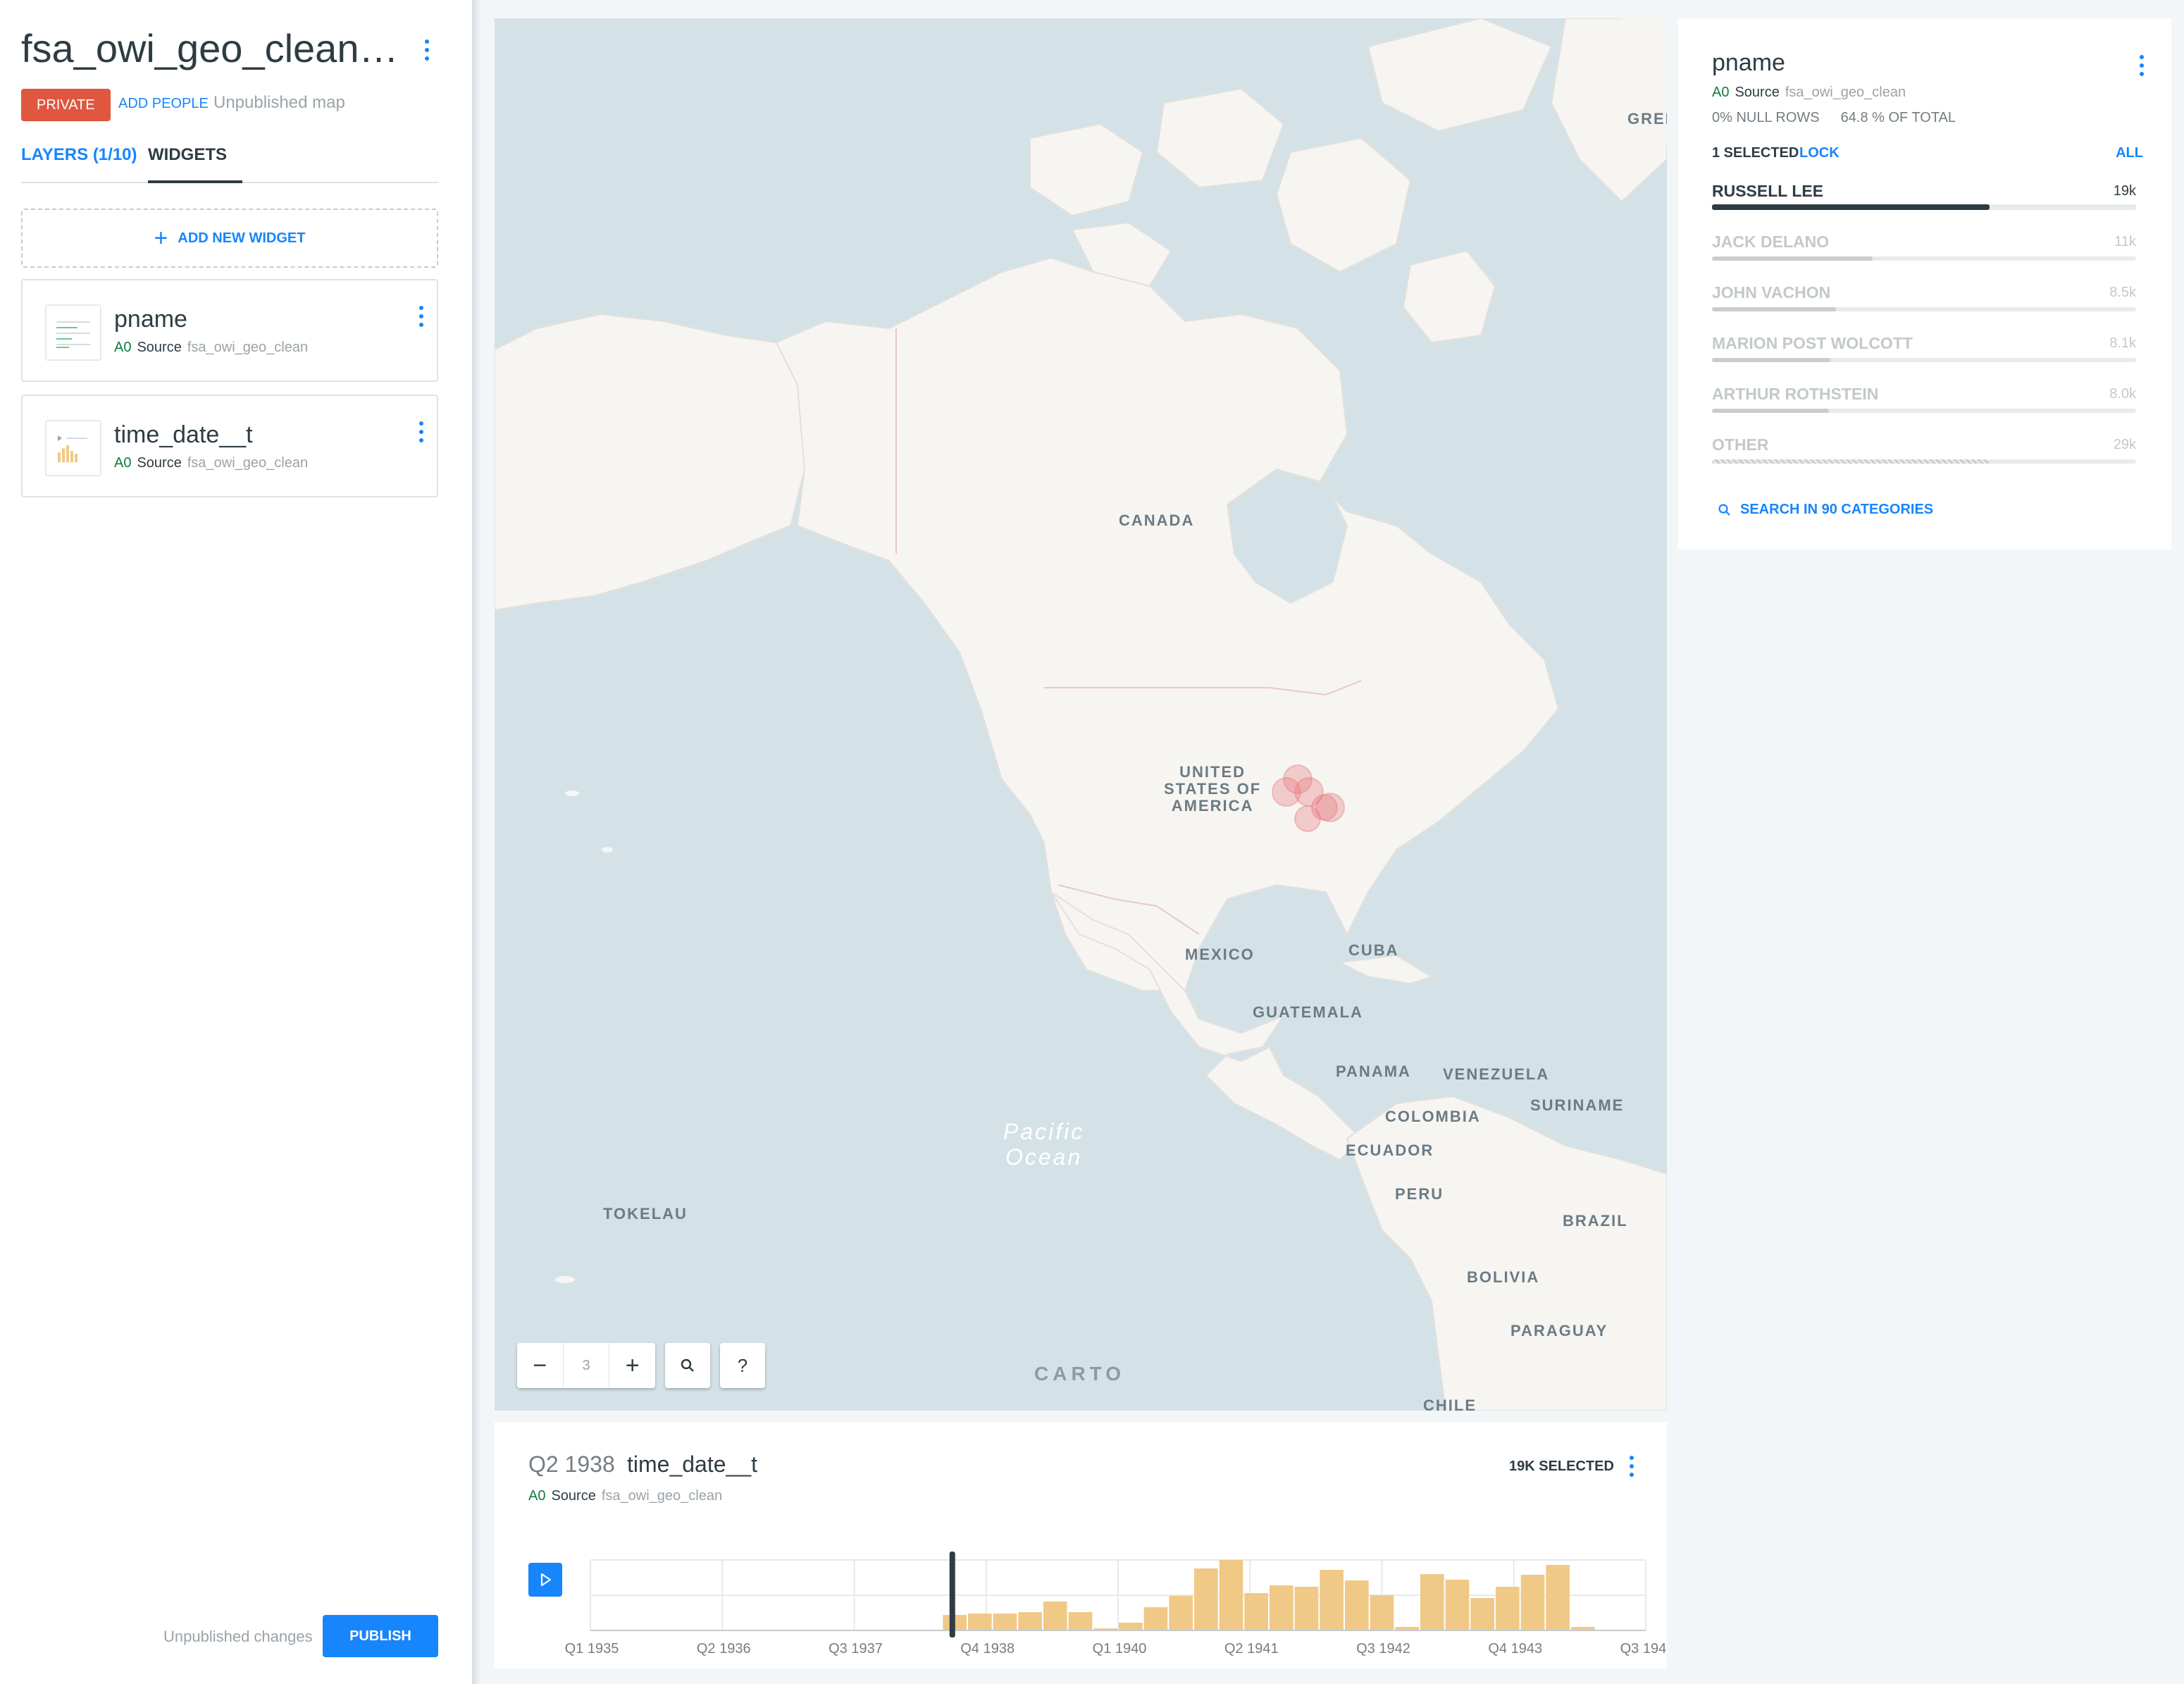 This screenshot has height=1684, width=2184. I want to click on map-label-mexico: MEXICO, so click(1220, 954).